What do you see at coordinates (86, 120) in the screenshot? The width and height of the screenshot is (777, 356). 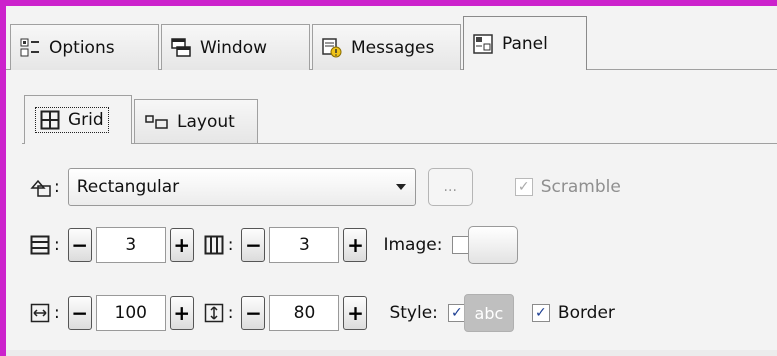 I see `tab-grid-label: Grid` at bounding box center [86, 120].